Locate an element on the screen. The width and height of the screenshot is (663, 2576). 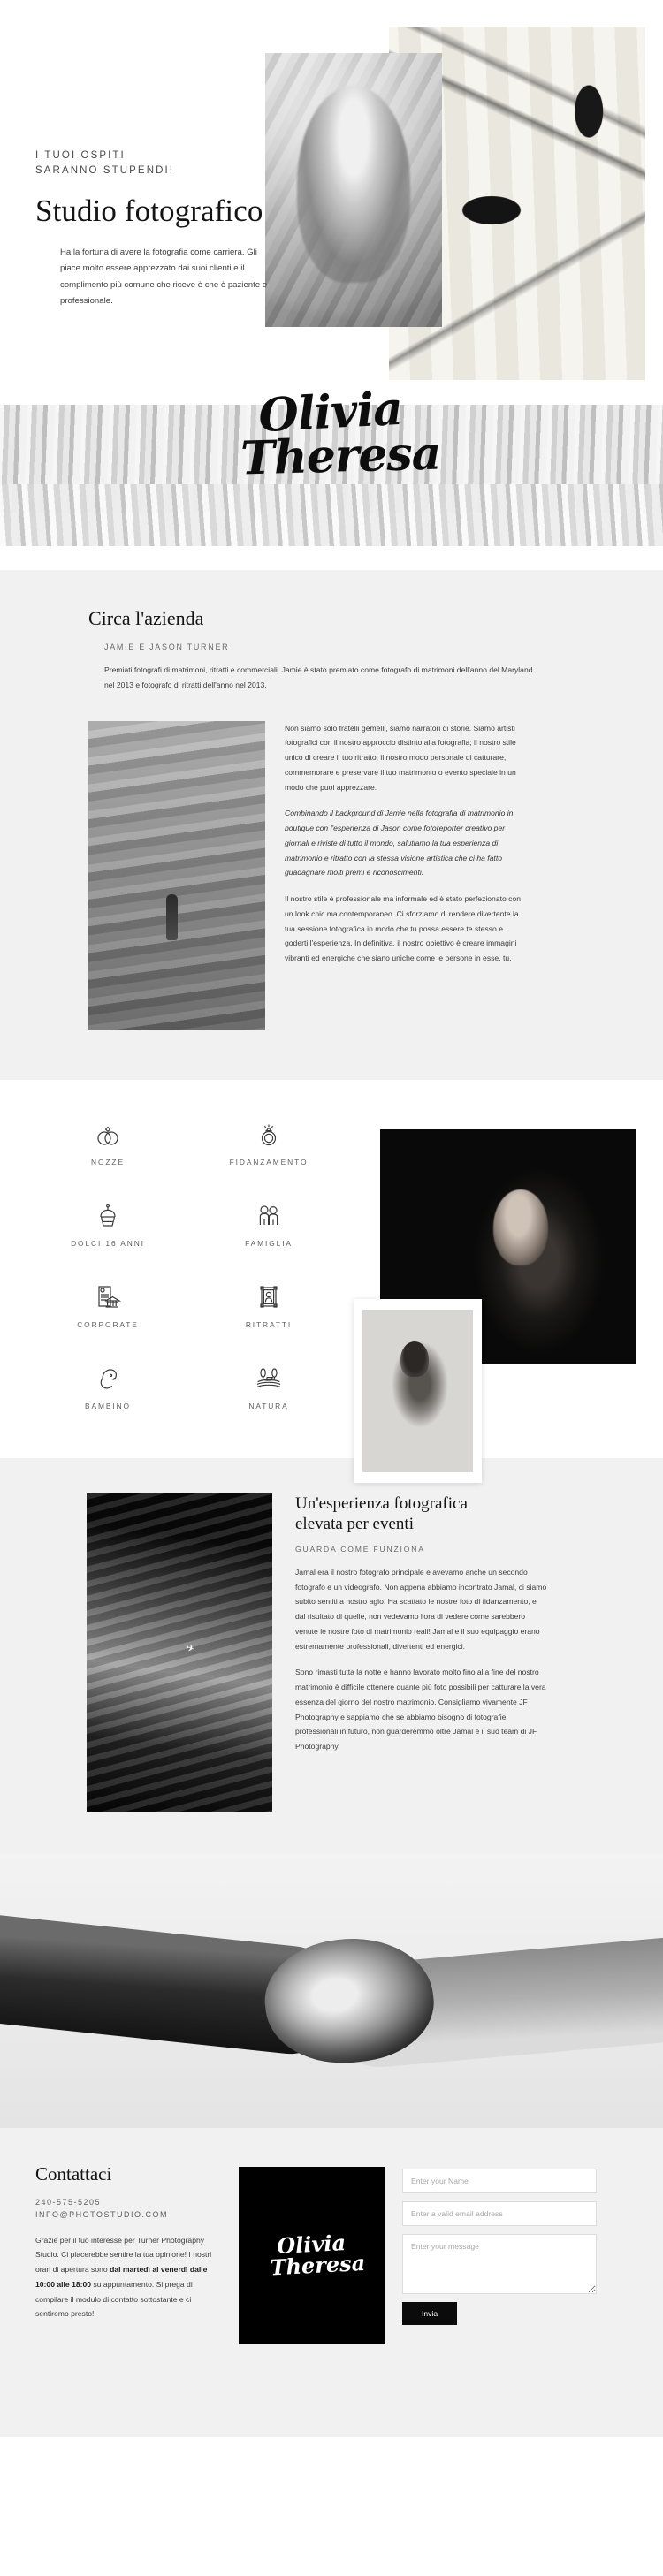
service-label-fidanzamento: FIDANZAMENTO is located at coordinates (269, 1161).